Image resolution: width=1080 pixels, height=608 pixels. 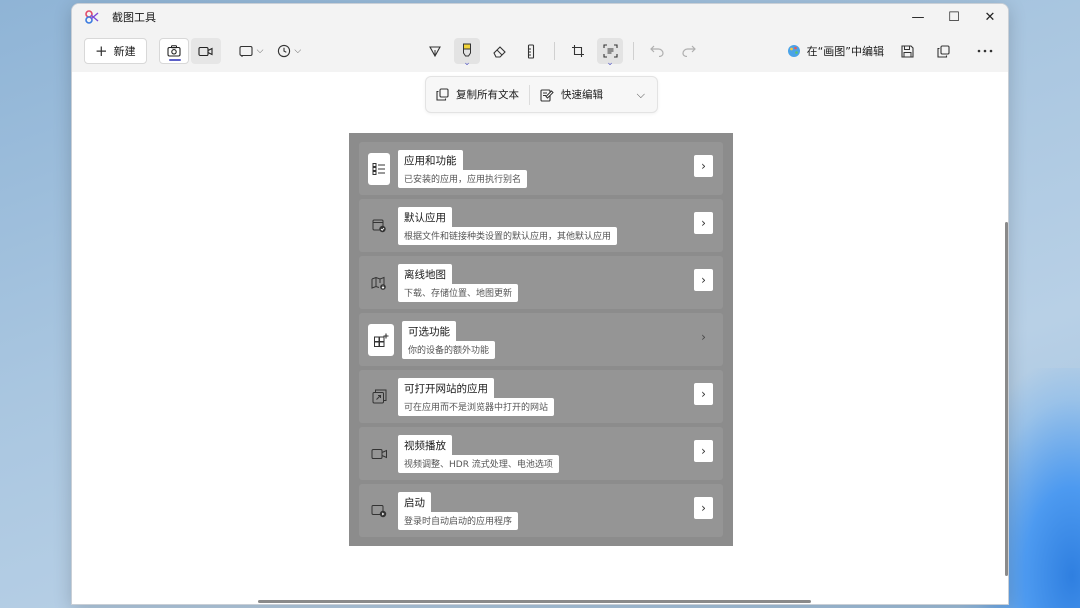 I want to click on list-item: 可选功能 你的设备的额外功能 ›, so click(x=541, y=339).